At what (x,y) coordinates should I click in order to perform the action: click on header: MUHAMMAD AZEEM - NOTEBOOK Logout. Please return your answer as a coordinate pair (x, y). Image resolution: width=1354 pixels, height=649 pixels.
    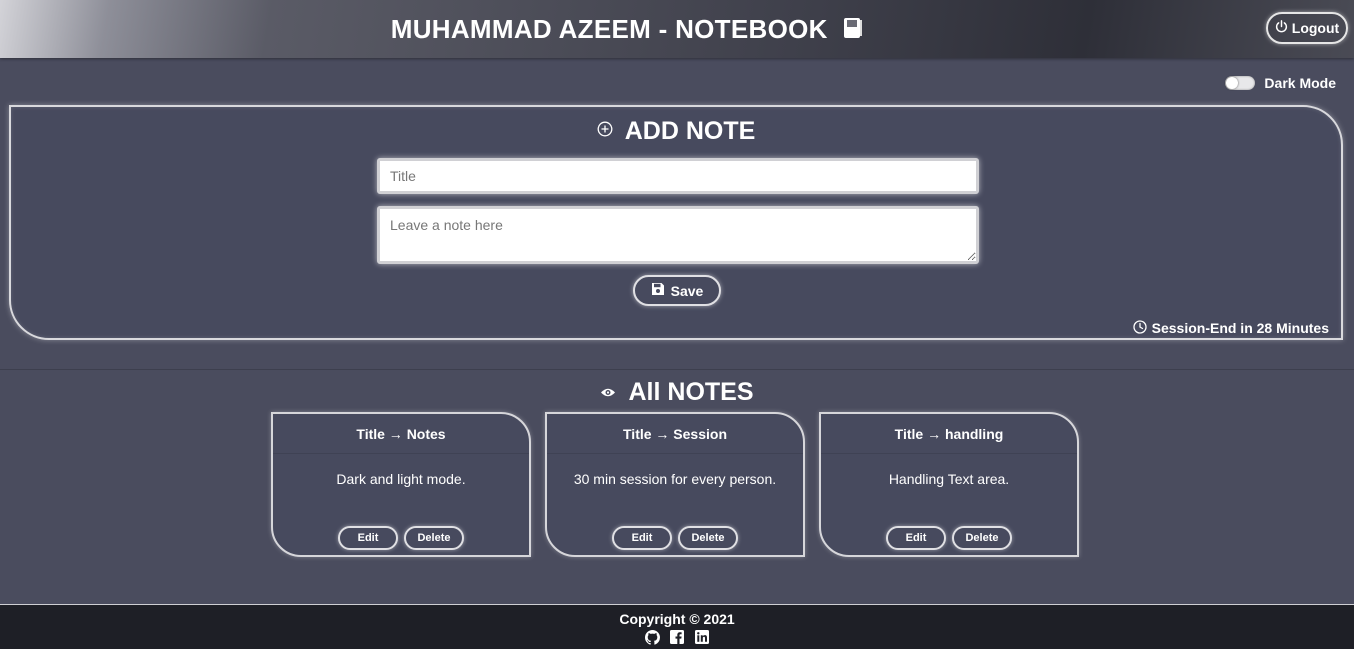
    Looking at the image, I should click on (677, 29).